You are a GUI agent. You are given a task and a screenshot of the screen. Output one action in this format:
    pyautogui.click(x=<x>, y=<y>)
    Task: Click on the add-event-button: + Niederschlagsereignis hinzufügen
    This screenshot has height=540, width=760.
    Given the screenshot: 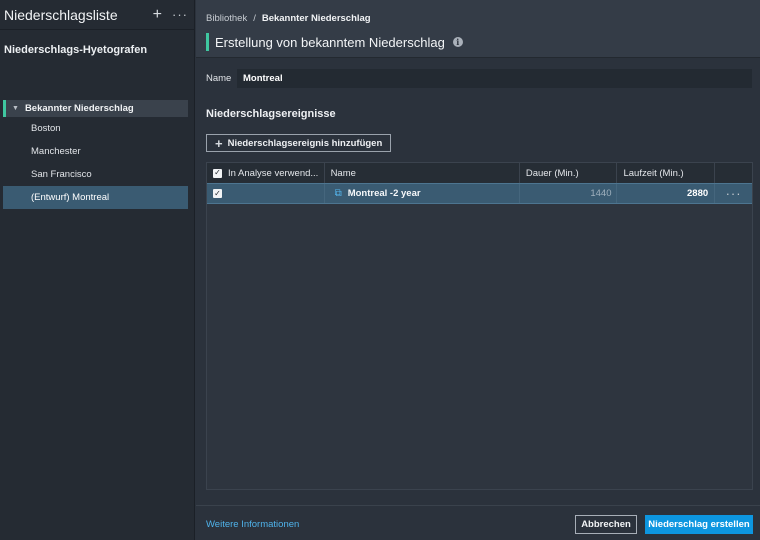 What is the action you would take?
    pyautogui.click(x=299, y=143)
    